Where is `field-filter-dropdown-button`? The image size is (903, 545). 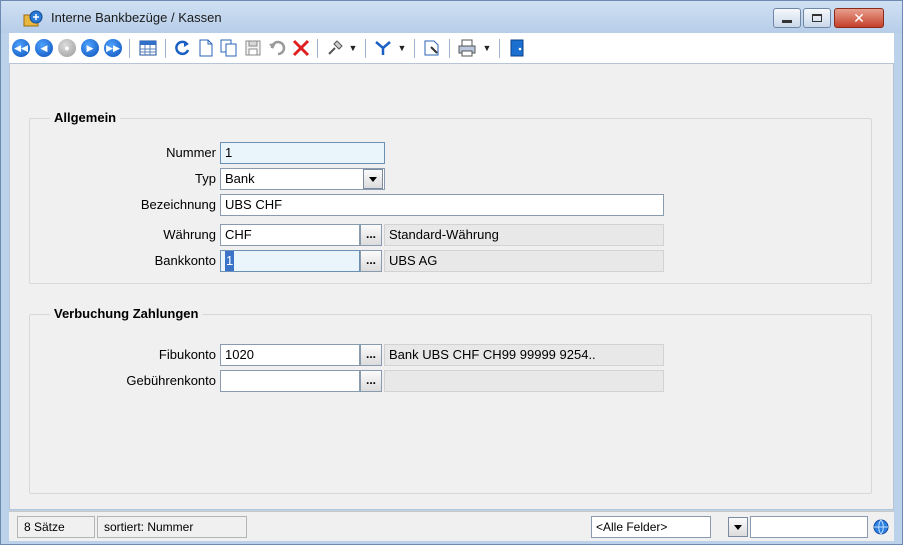 field-filter-dropdown-button is located at coordinates (738, 527).